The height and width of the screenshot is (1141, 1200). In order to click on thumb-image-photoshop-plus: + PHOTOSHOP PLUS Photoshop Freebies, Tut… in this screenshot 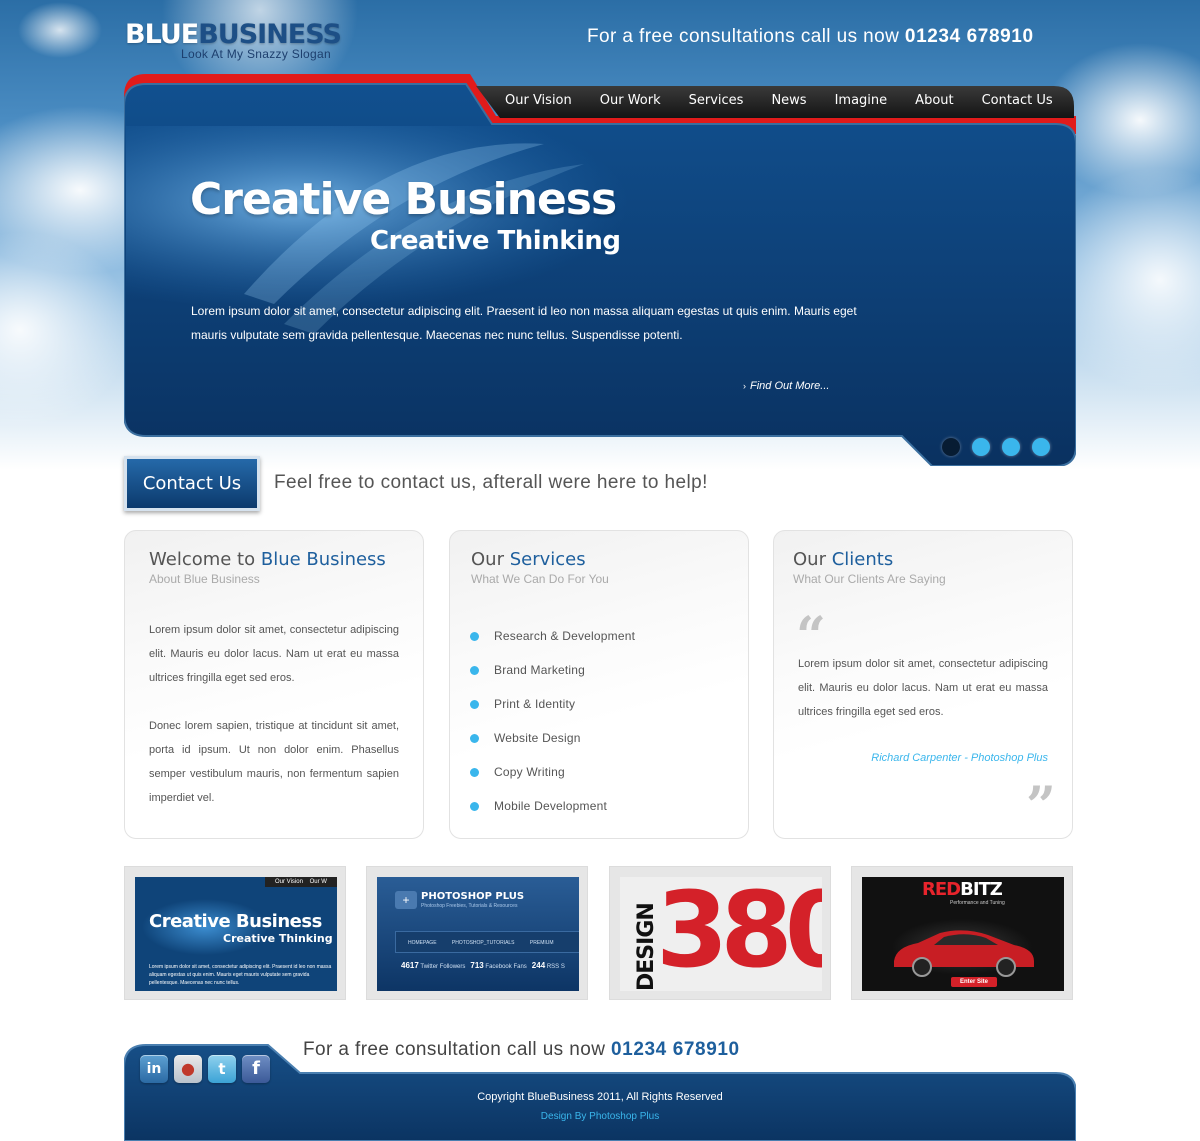, I will do `click(478, 934)`.